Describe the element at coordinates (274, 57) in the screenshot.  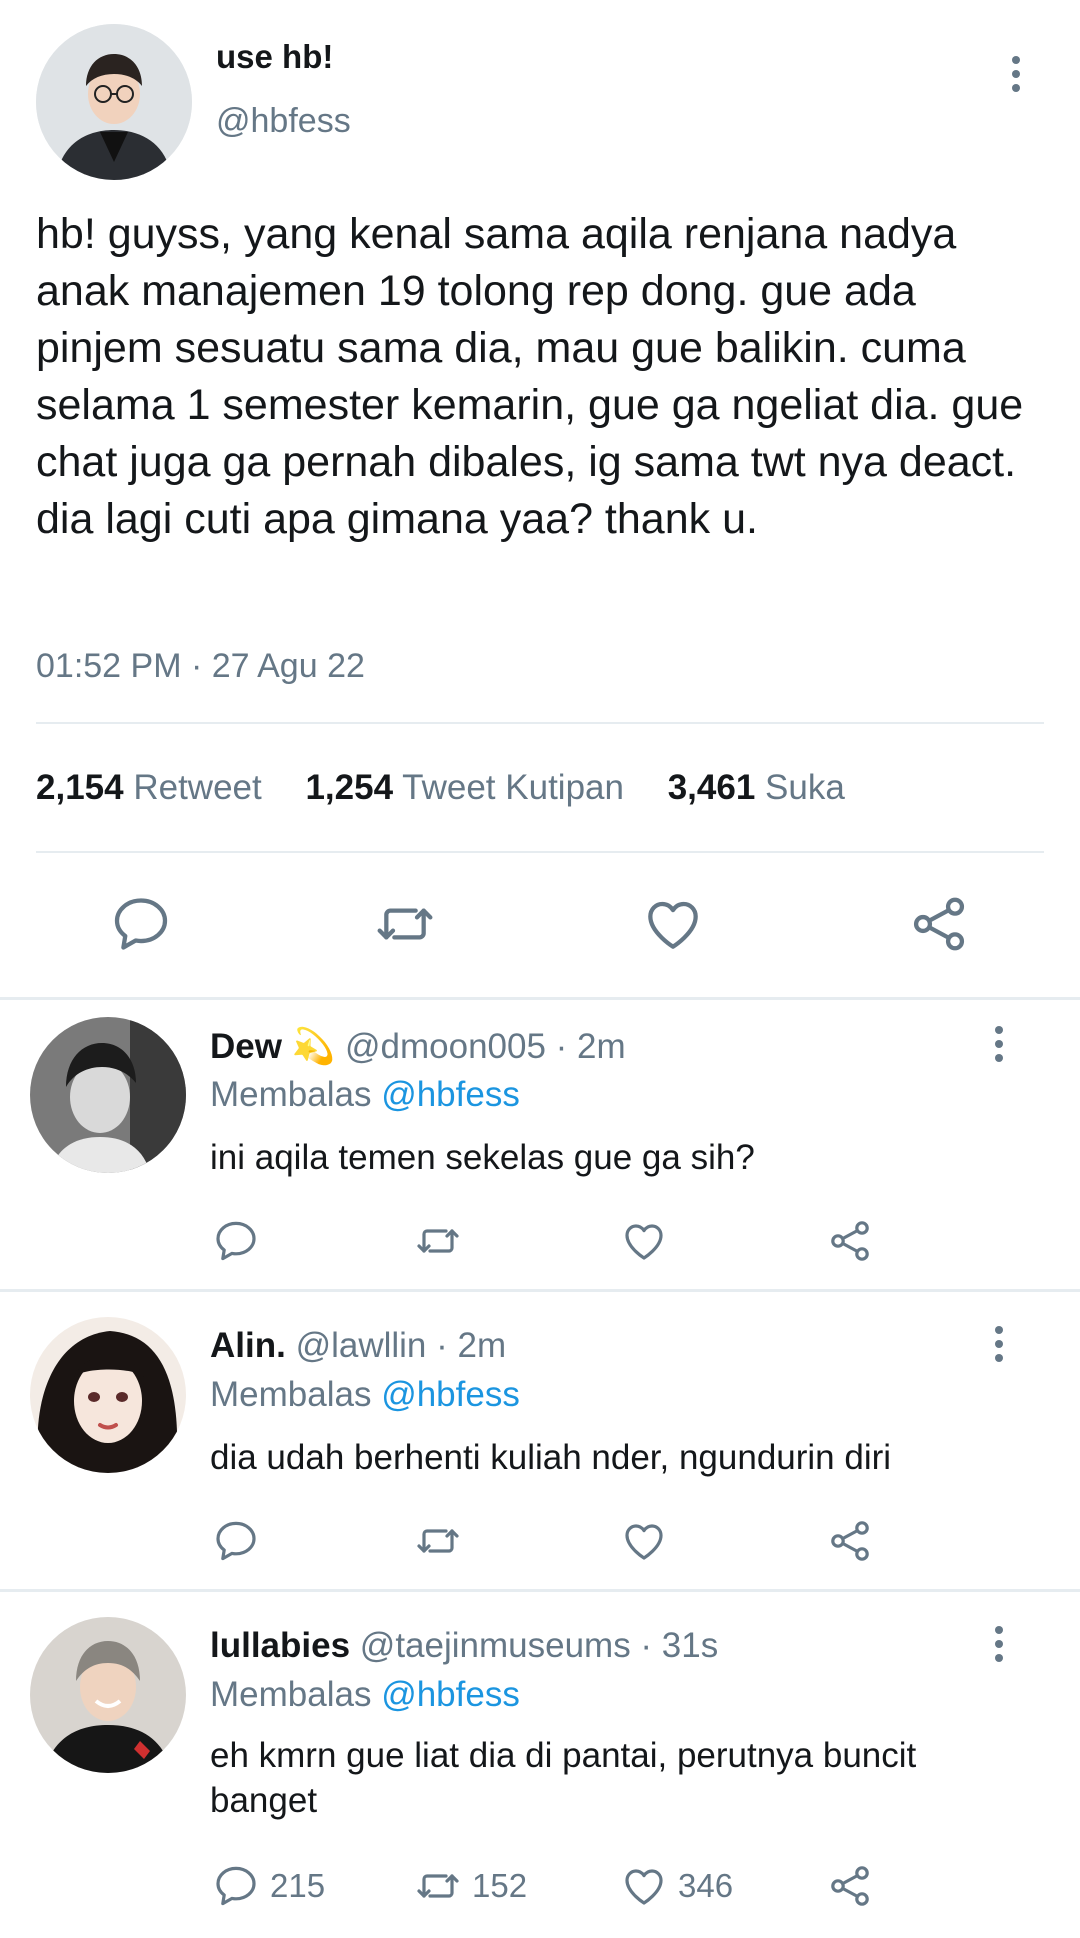
I see `display-name: use hb!` at that location.